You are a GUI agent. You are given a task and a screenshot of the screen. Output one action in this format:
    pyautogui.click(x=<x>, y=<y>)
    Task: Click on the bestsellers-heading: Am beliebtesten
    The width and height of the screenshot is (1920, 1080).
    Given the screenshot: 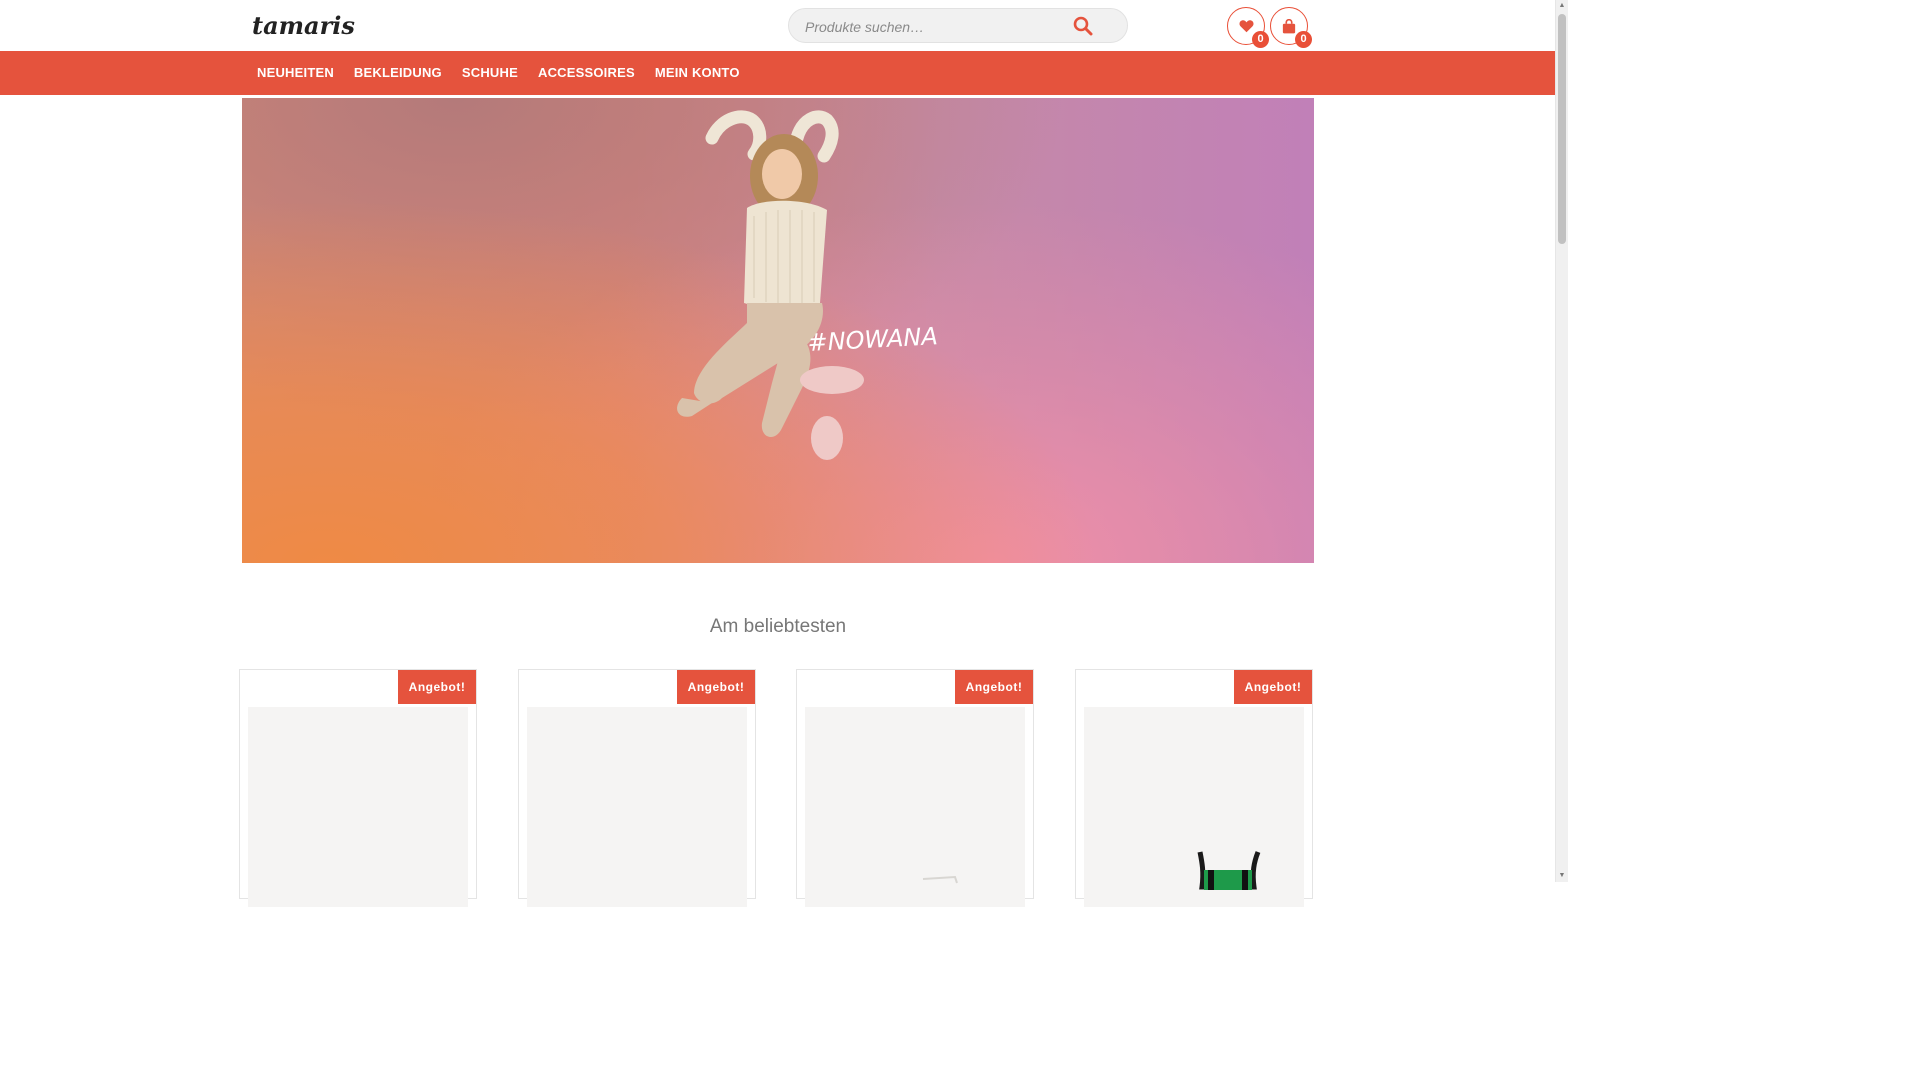 What is the action you would take?
    pyautogui.click(x=778, y=626)
    